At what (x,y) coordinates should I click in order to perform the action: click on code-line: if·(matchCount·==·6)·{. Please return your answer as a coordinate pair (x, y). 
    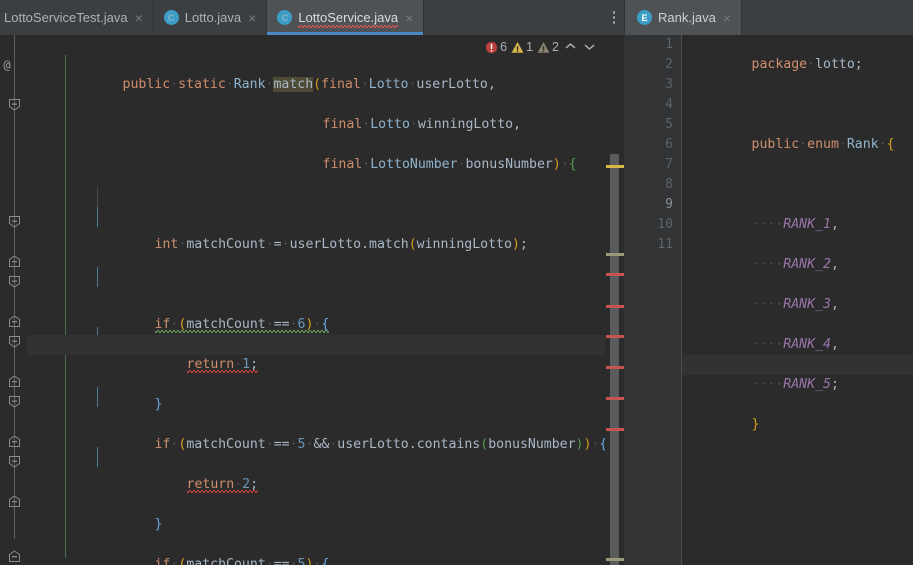
    Looking at the image, I should click on (316, 313).